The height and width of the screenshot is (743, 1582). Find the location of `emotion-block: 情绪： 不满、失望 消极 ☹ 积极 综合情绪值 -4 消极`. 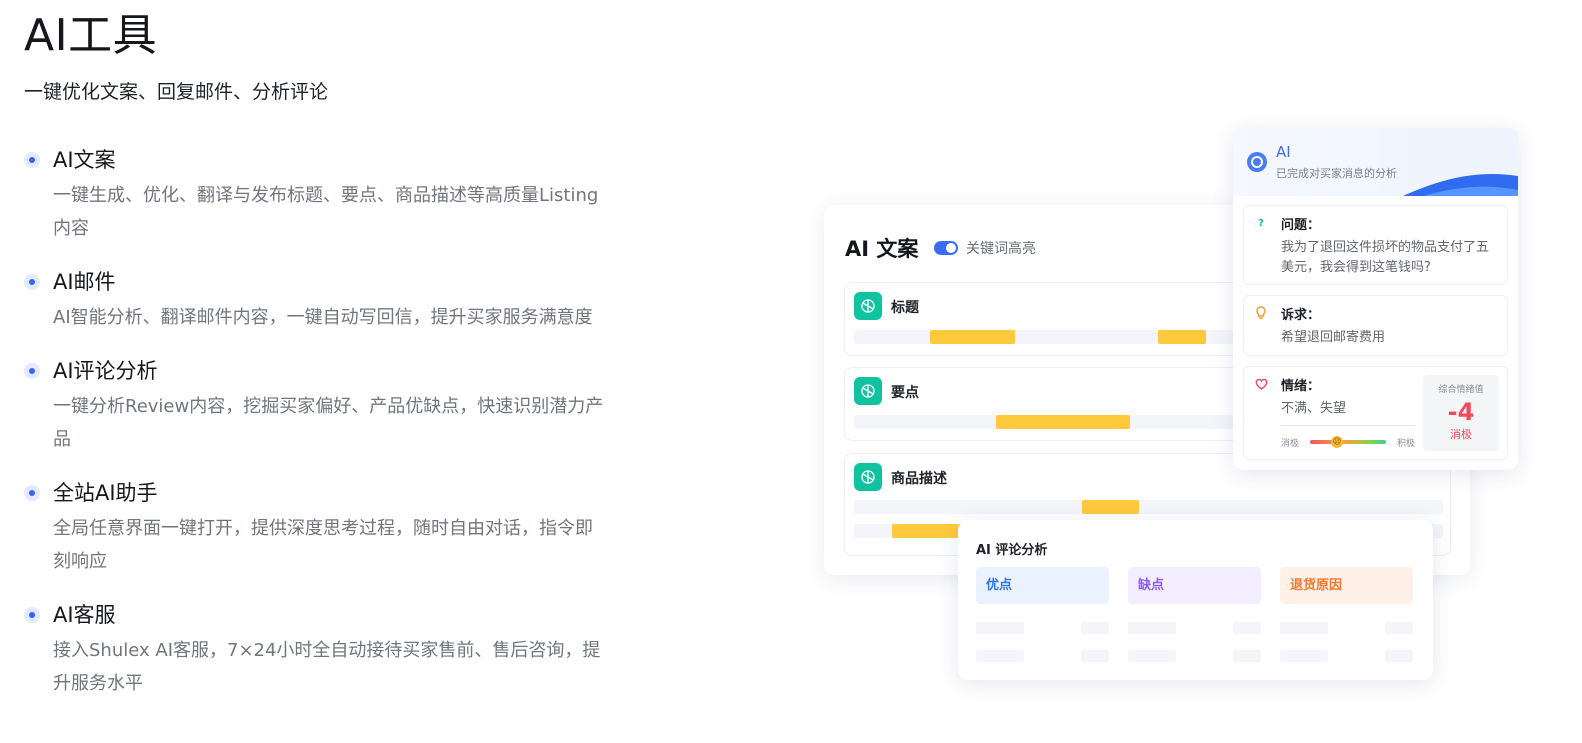

emotion-block: 情绪： 不满、失望 消极 ☹ 积极 综合情绪值 -4 消极 is located at coordinates (1375, 413).